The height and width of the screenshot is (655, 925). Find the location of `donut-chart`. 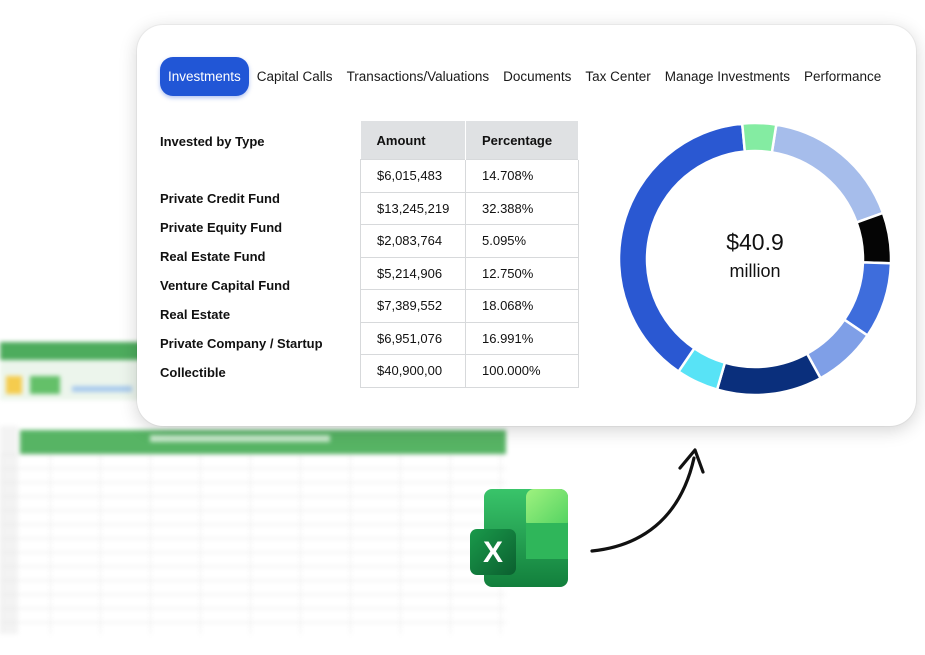

donut-chart is located at coordinates (755, 259).